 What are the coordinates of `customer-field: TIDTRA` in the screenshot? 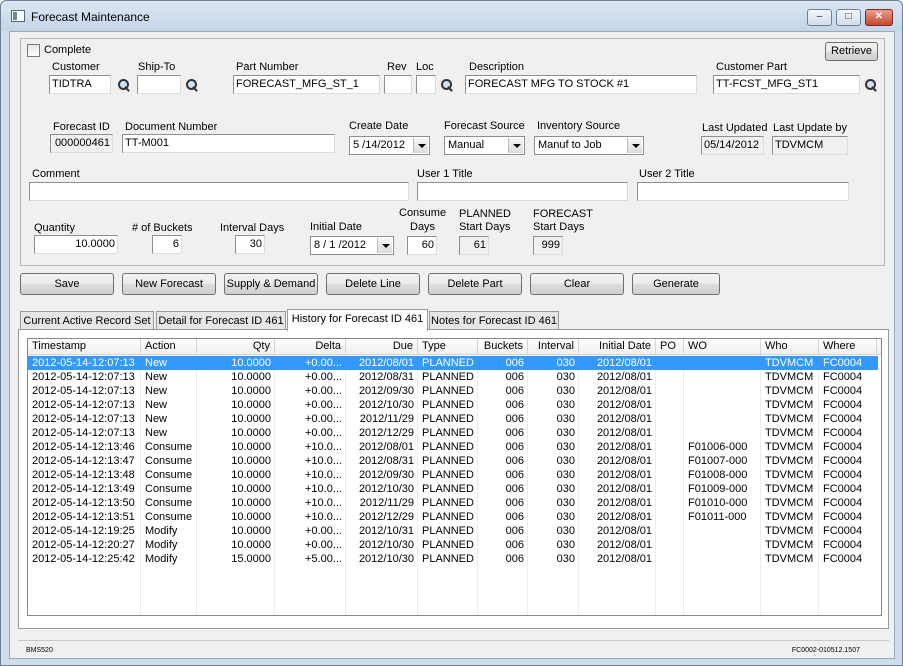 It's located at (80, 84).